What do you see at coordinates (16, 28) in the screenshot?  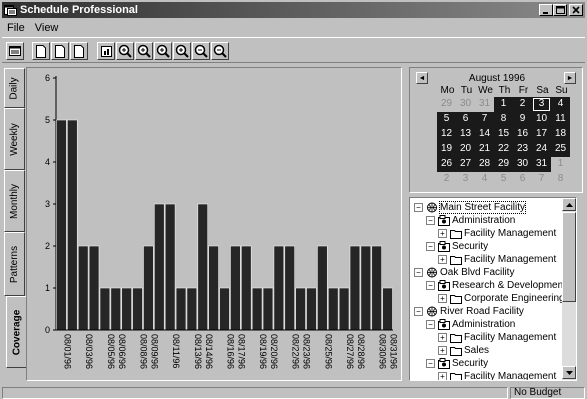 I see `menu-file: File` at bounding box center [16, 28].